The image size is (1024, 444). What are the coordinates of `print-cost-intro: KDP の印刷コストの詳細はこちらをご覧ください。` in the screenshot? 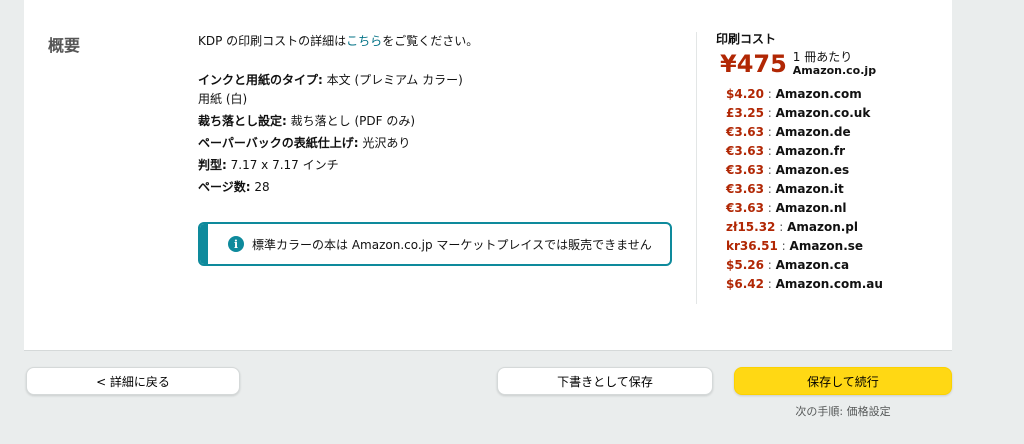 It's located at (338, 41).